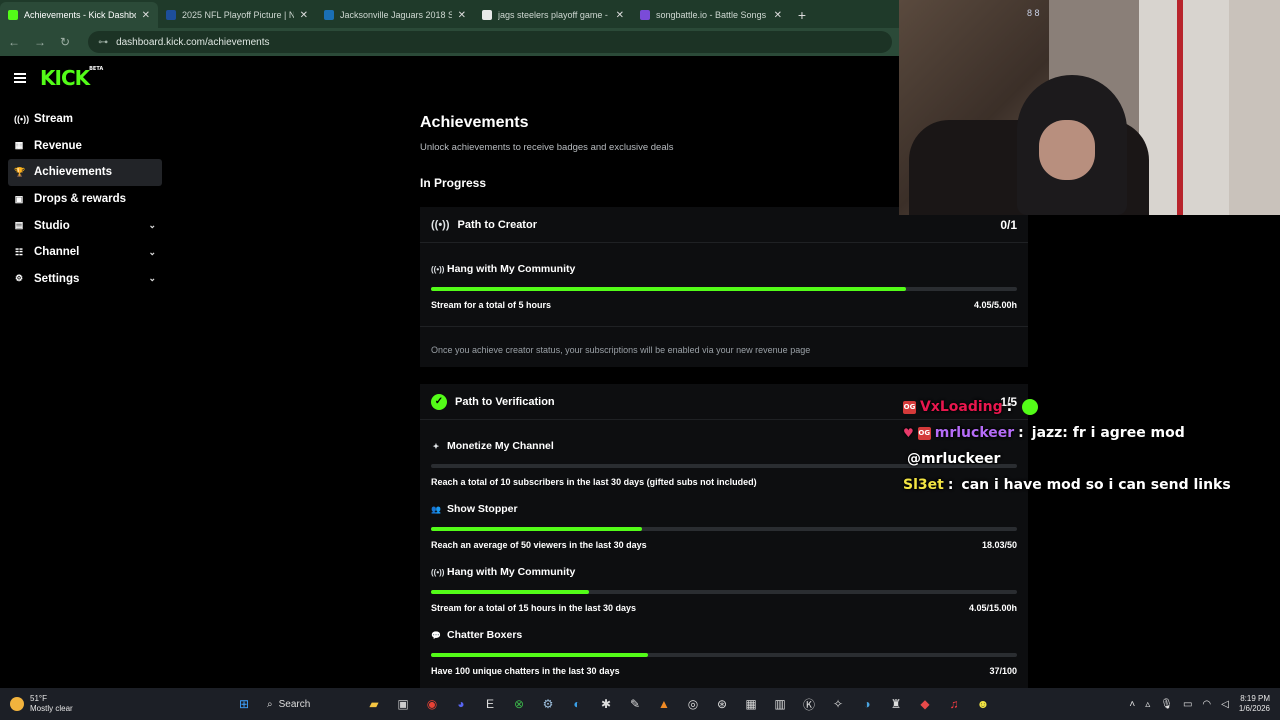 The image size is (1280, 720). I want to click on search-label: Search, so click(294, 704).